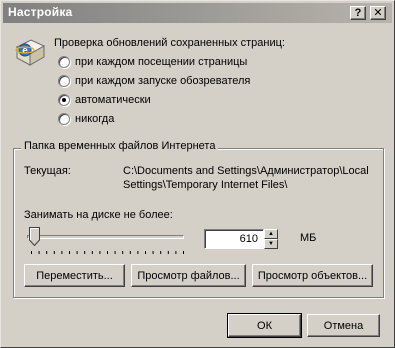  I want to click on close-icon: ✕, so click(378, 13).